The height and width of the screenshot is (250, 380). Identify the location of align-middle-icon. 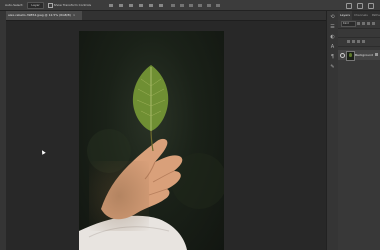
(151, 5).